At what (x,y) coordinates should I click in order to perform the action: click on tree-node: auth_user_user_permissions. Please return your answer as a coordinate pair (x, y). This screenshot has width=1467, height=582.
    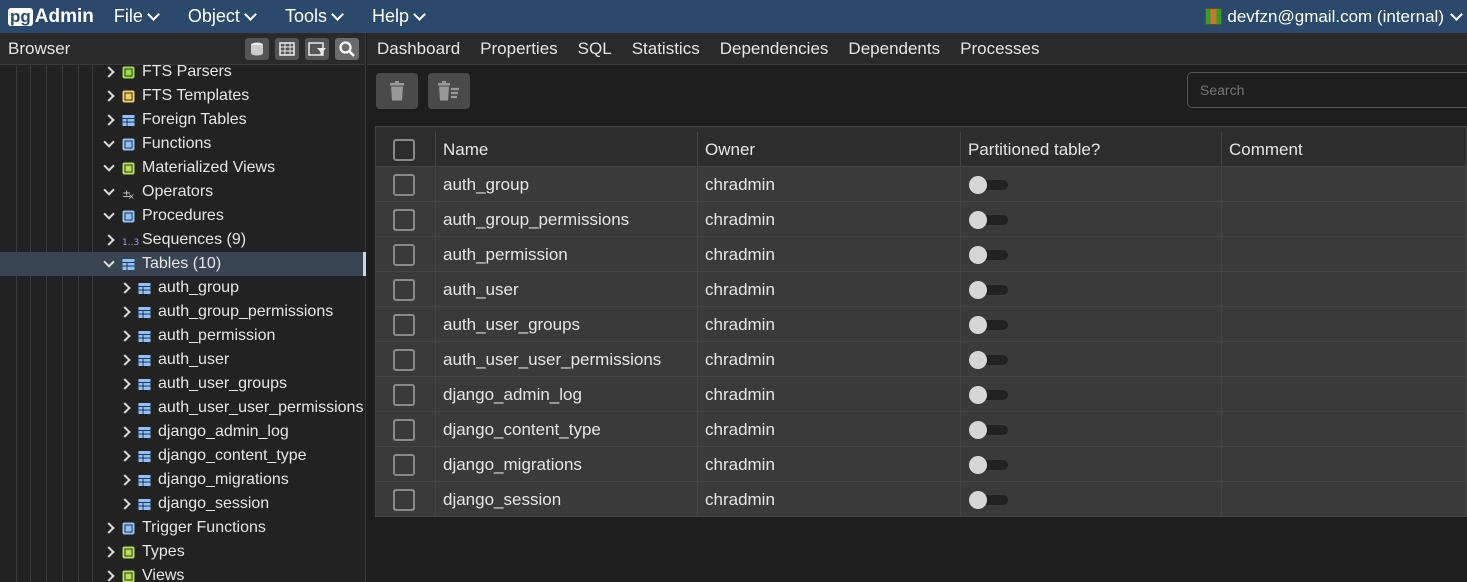
    Looking at the image, I should click on (183, 408).